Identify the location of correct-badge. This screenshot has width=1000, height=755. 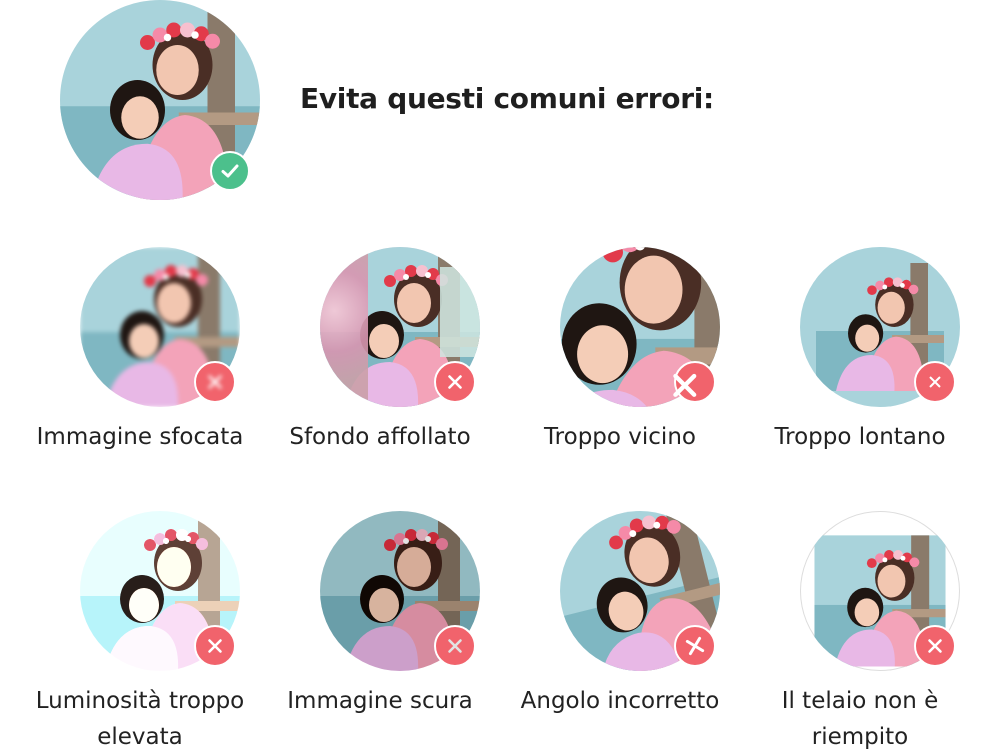
(230, 171).